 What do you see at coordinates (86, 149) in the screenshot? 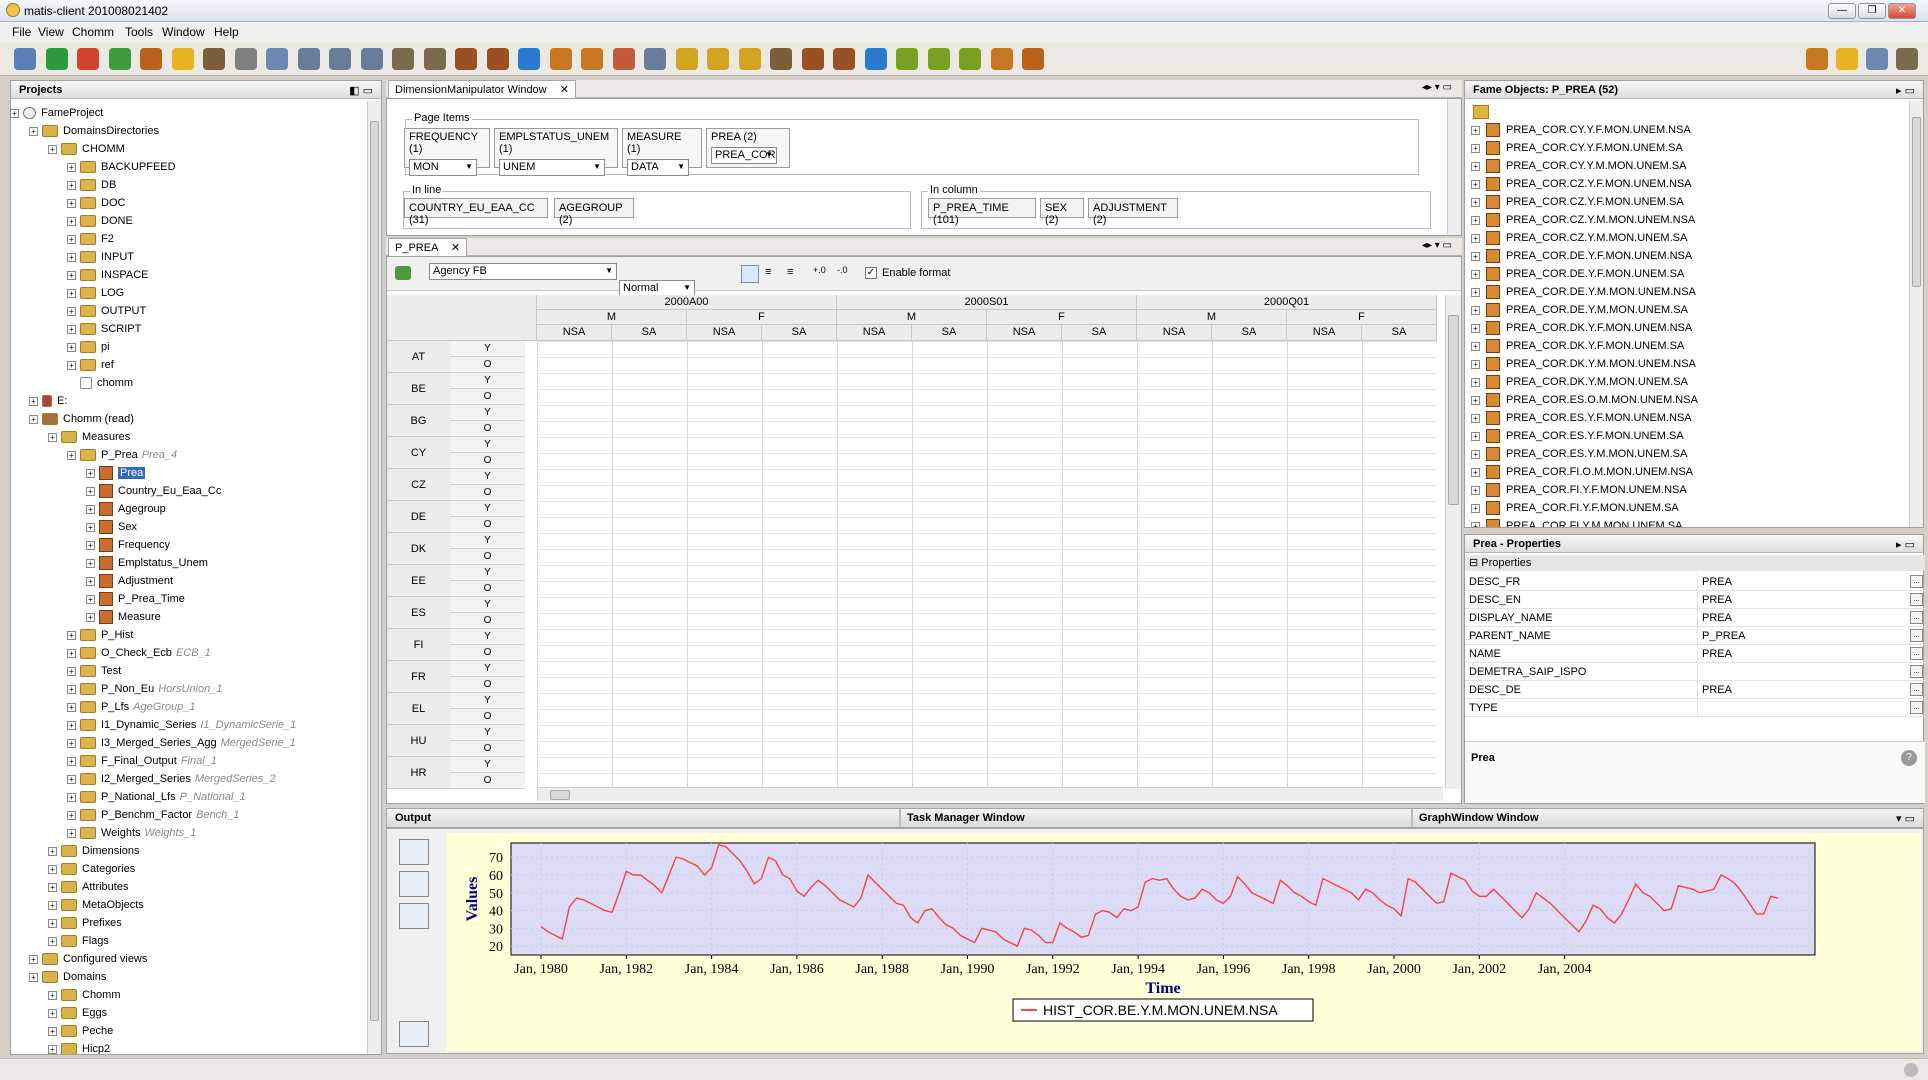
I see `tree-item: + CHOMM` at bounding box center [86, 149].